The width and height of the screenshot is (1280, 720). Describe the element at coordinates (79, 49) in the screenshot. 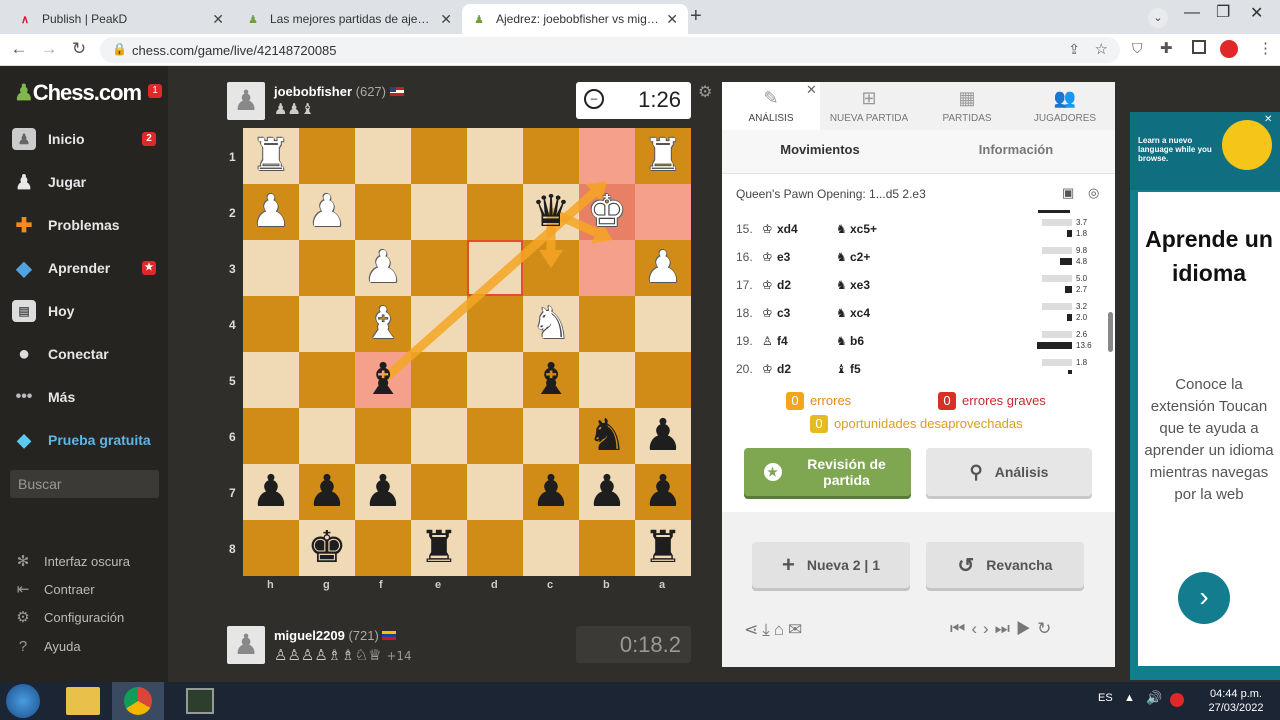

I see `reload-icon: ↻` at that location.